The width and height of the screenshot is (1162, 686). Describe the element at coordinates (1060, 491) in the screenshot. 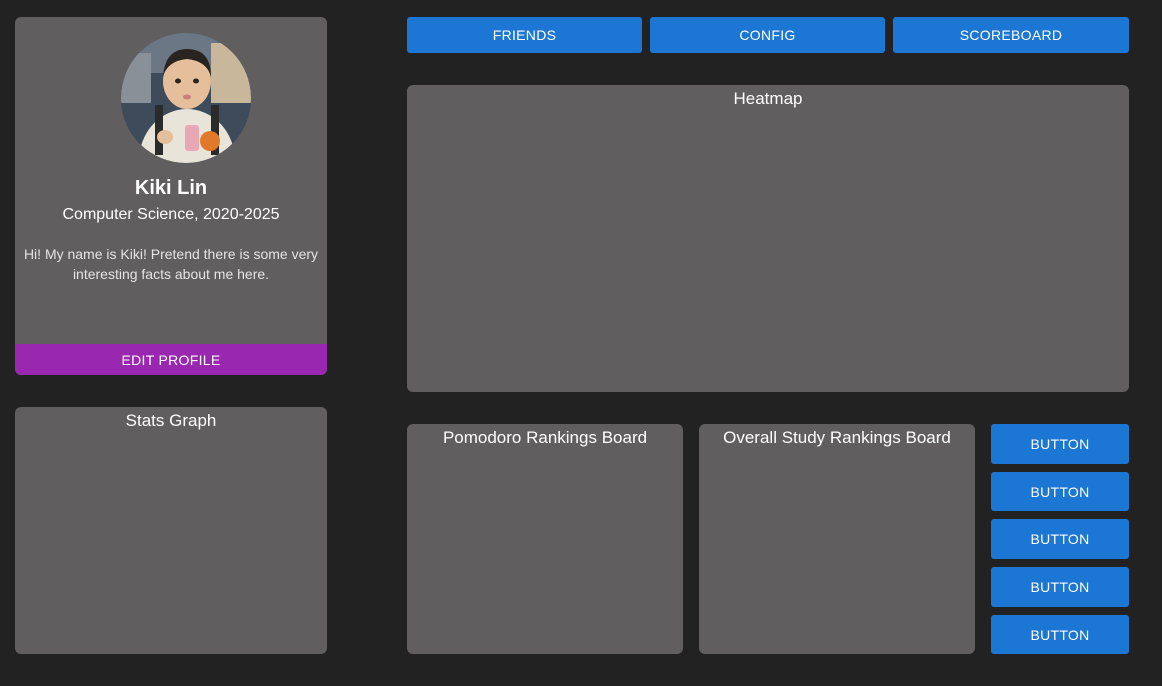

I see `side-button-2: BUTTON` at that location.